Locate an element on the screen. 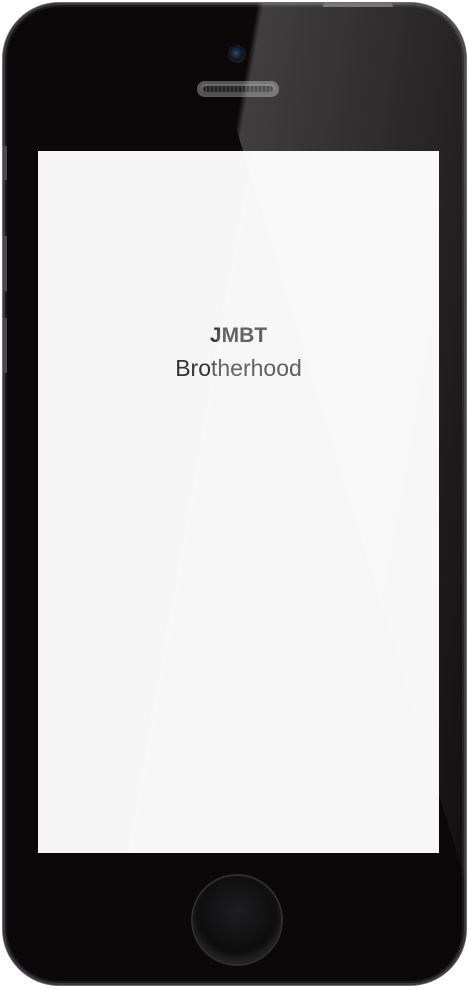 The width and height of the screenshot is (469, 989). app-subtitle: Brotherhood is located at coordinates (238, 368).